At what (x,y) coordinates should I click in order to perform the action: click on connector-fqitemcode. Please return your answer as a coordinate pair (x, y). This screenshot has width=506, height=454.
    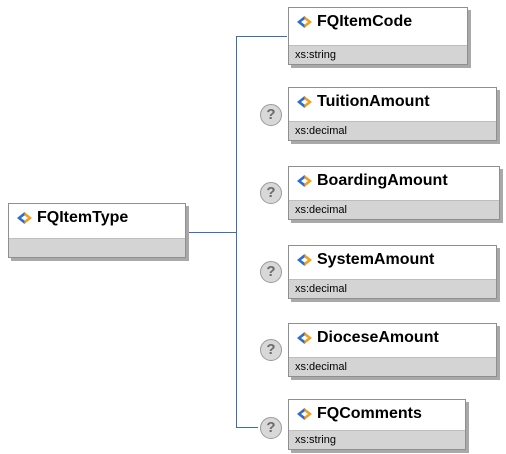
    Looking at the image, I should click on (261, 36).